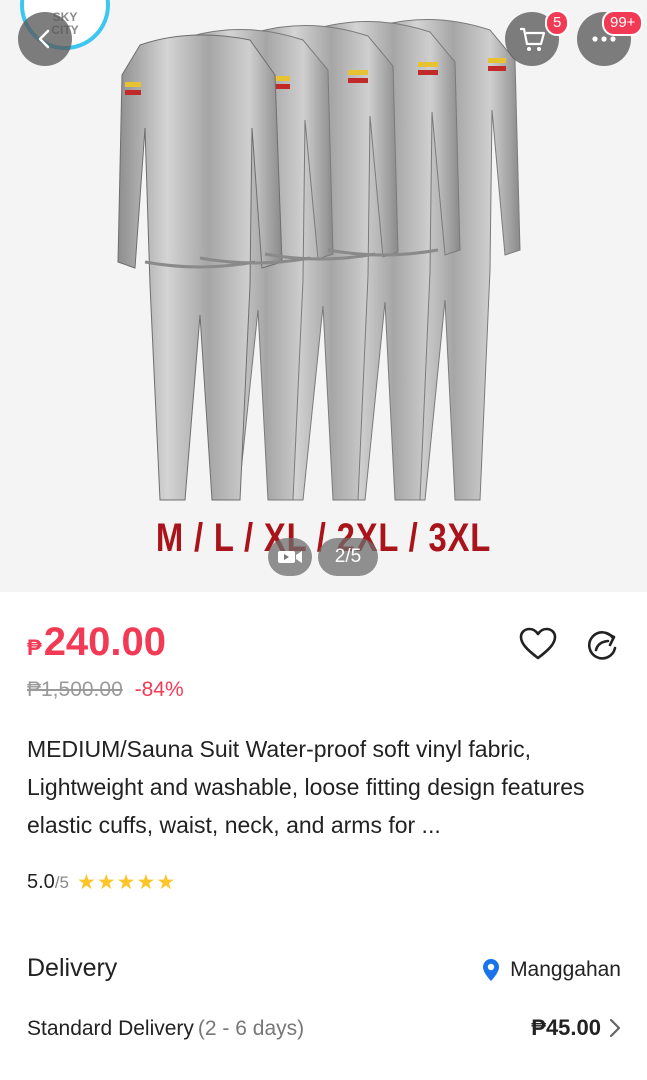 The image size is (647, 1080). I want to click on heart-icon, so click(538, 643).